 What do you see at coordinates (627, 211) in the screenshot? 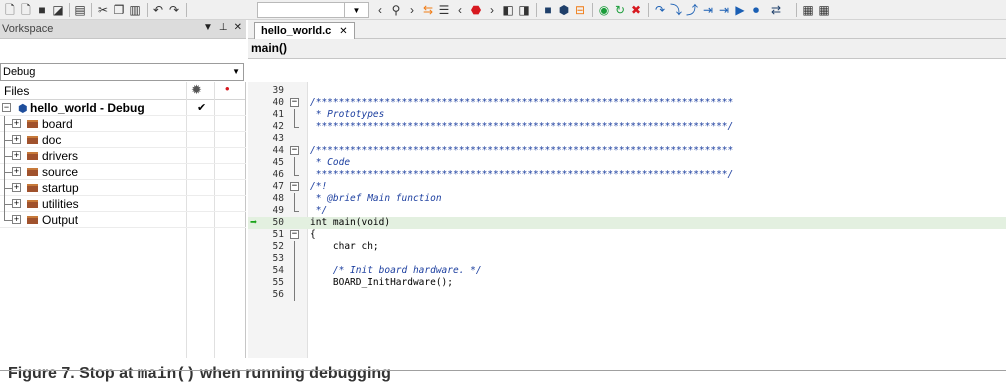
I see `code-line: 49 */` at bounding box center [627, 211].